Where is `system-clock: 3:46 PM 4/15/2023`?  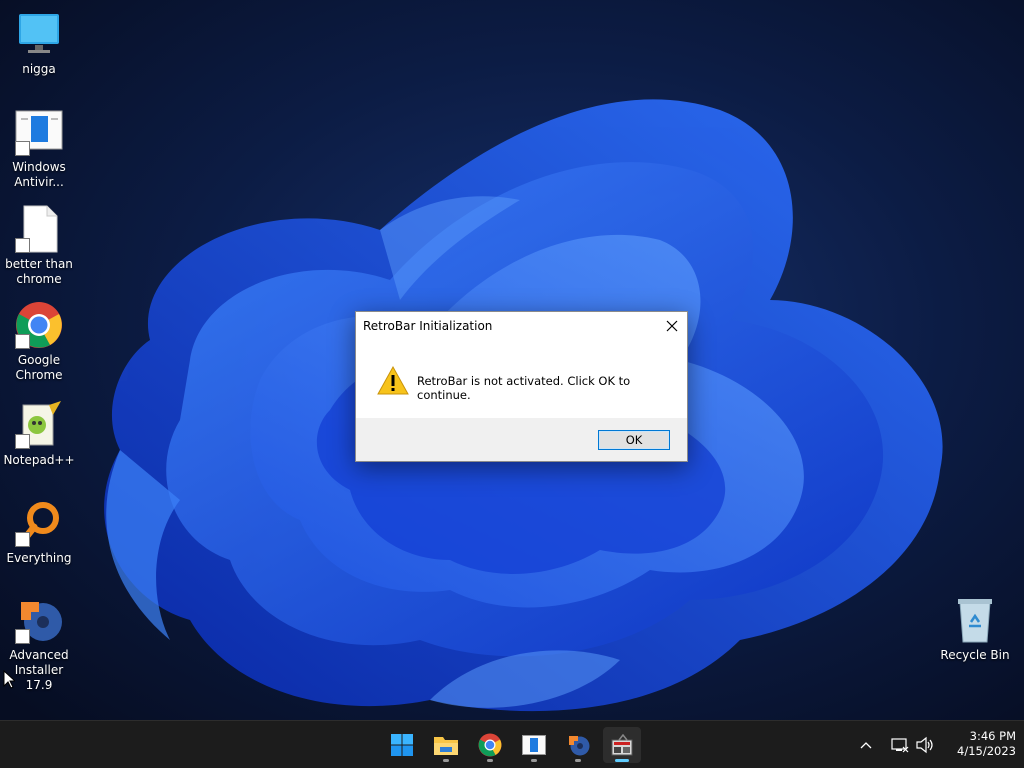 system-clock: 3:46 PM 4/15/2023 is located at coordinates (978, 744).